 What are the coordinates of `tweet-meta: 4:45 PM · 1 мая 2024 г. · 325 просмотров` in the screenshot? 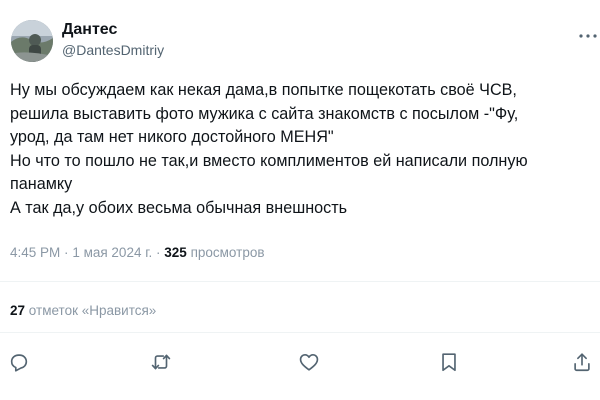 It's located at (137, 252).